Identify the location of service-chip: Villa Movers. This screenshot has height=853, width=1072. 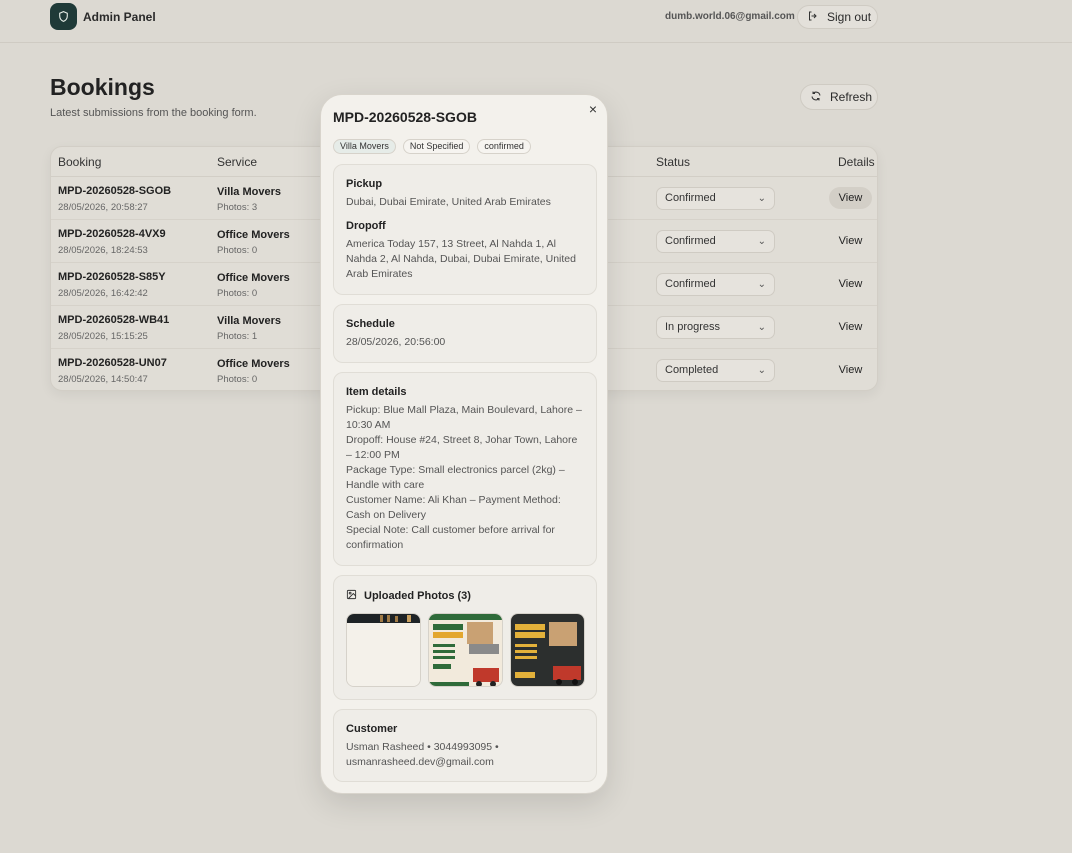
(364, 146).